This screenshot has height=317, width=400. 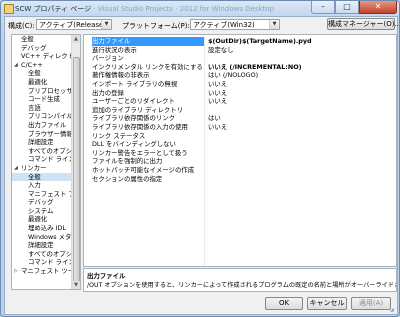 I want to click on property-value: はい, so click(x=301, y=118).